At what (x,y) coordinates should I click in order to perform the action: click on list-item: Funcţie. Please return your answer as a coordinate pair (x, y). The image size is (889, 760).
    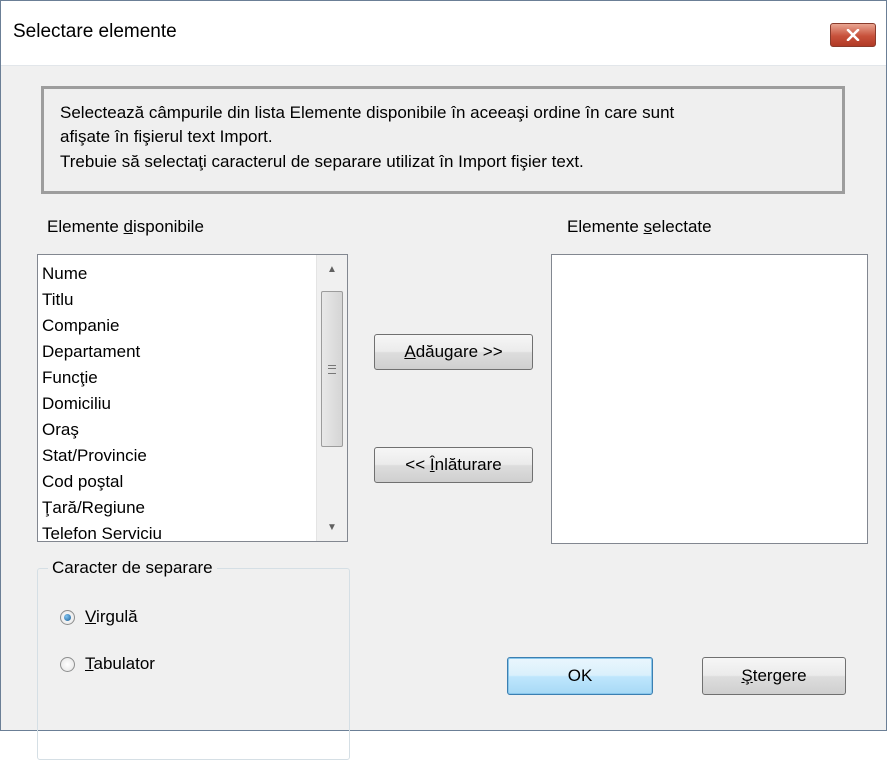
    Looking at the image, I should click on (102, 378).